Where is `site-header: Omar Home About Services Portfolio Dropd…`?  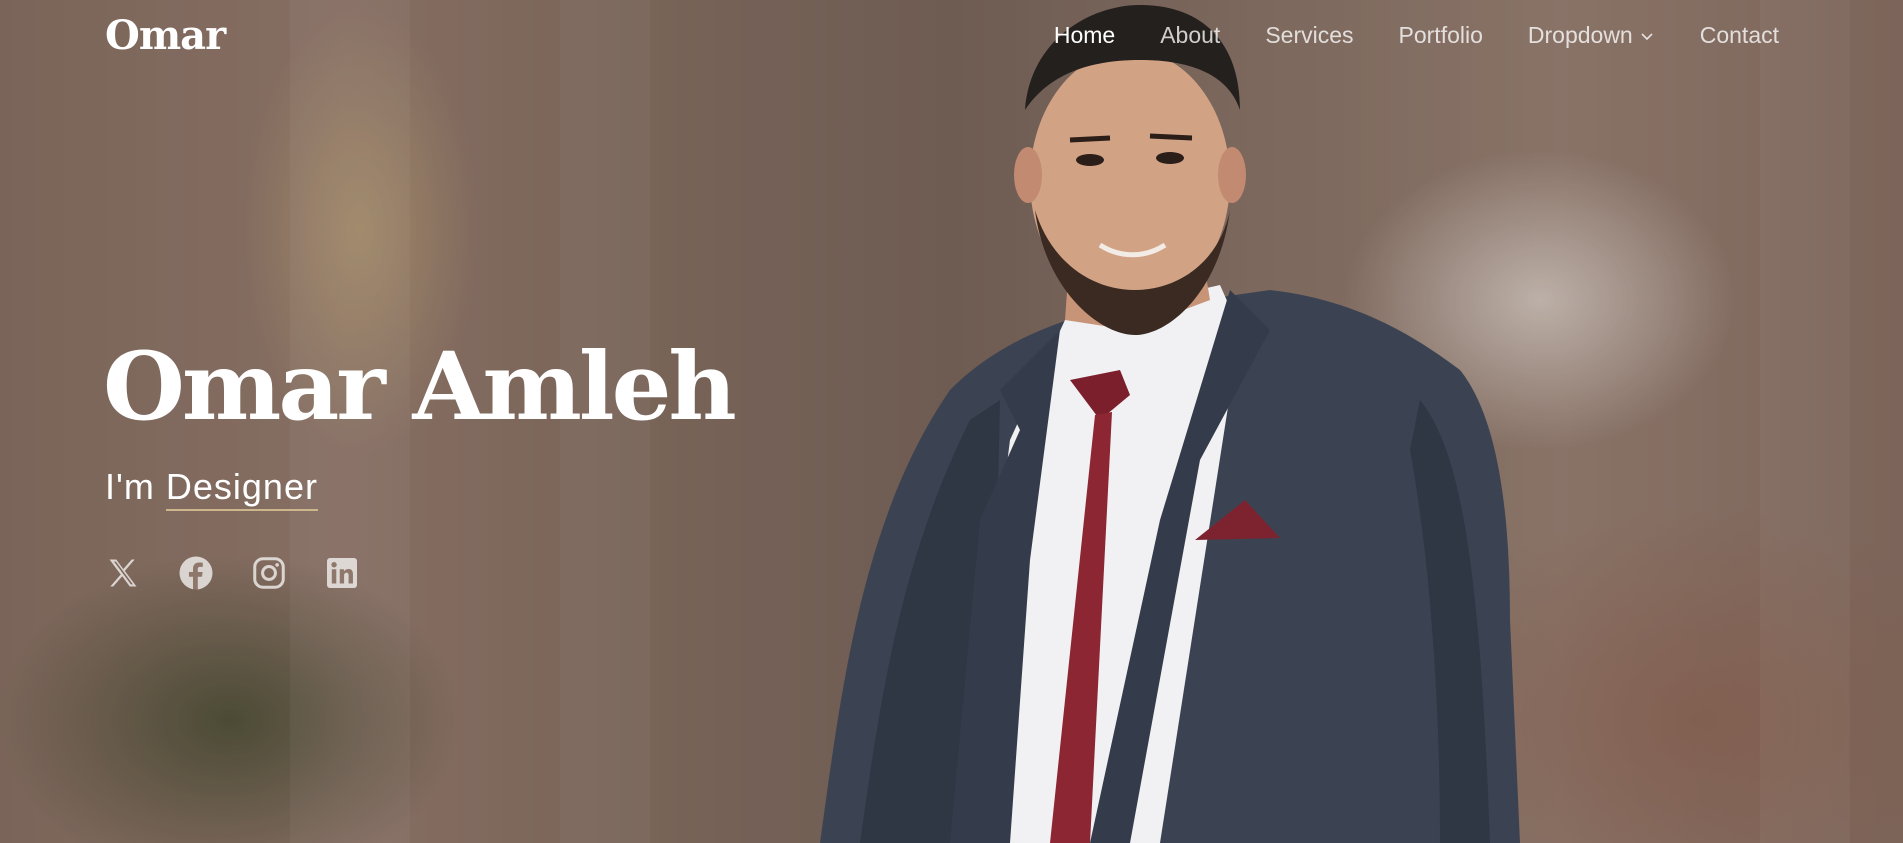
site-header: Omar Home About Services Portfolio Dropd… is located at coordinates (951, 37).